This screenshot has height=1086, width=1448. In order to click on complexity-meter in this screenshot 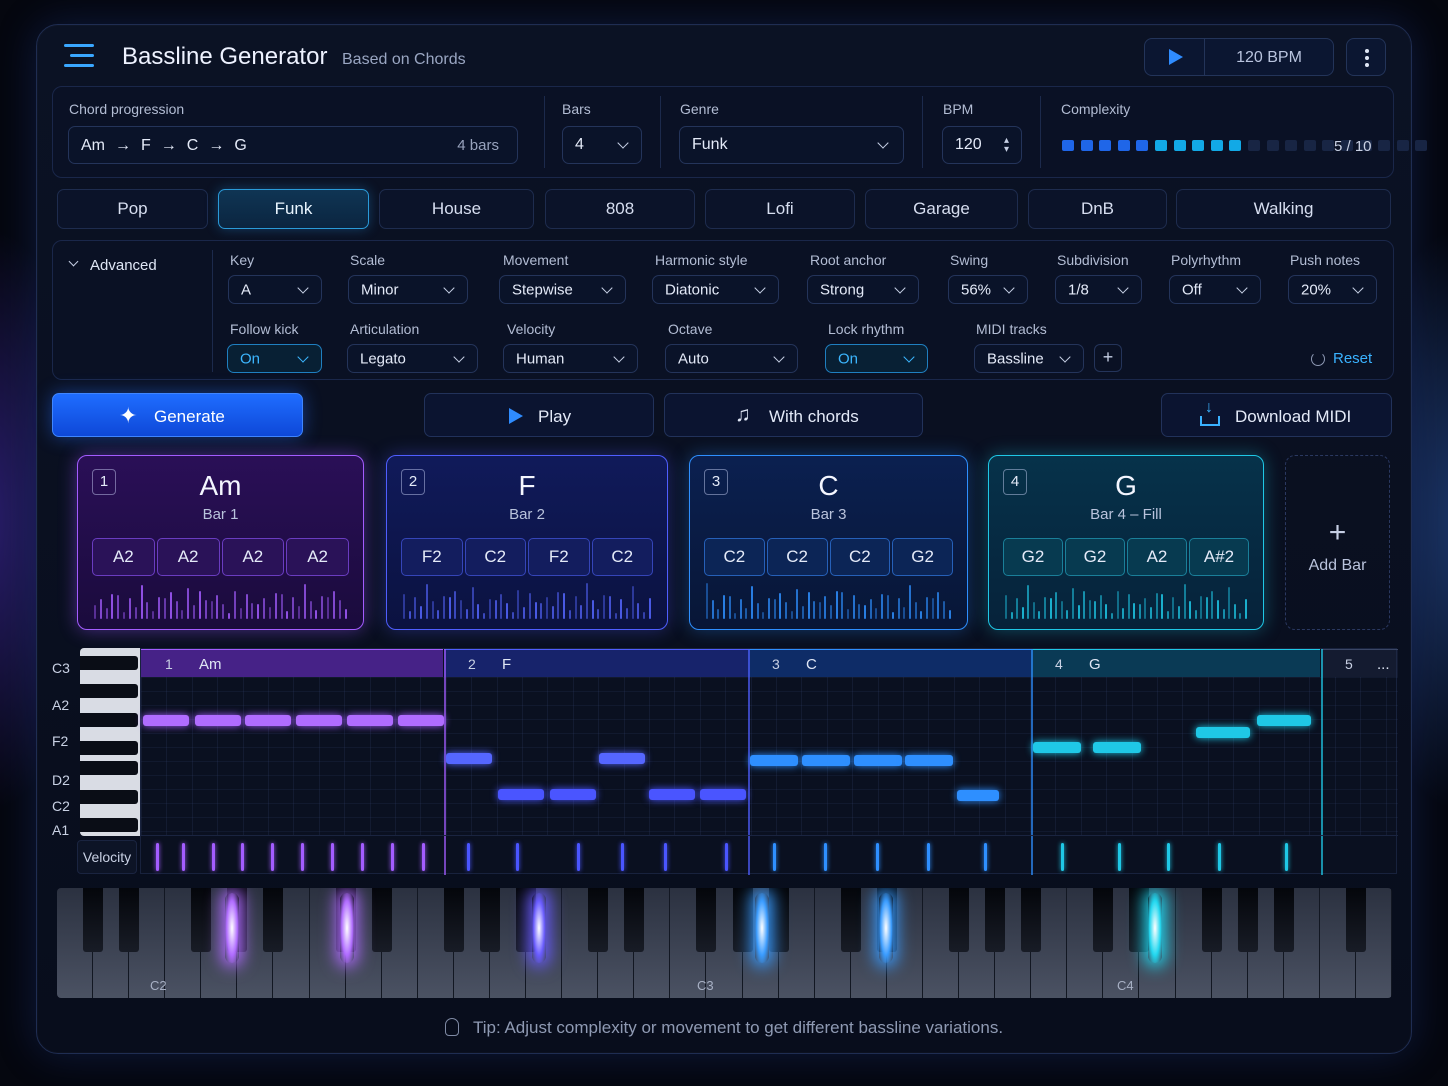, I will do `click(1245, 145)`.